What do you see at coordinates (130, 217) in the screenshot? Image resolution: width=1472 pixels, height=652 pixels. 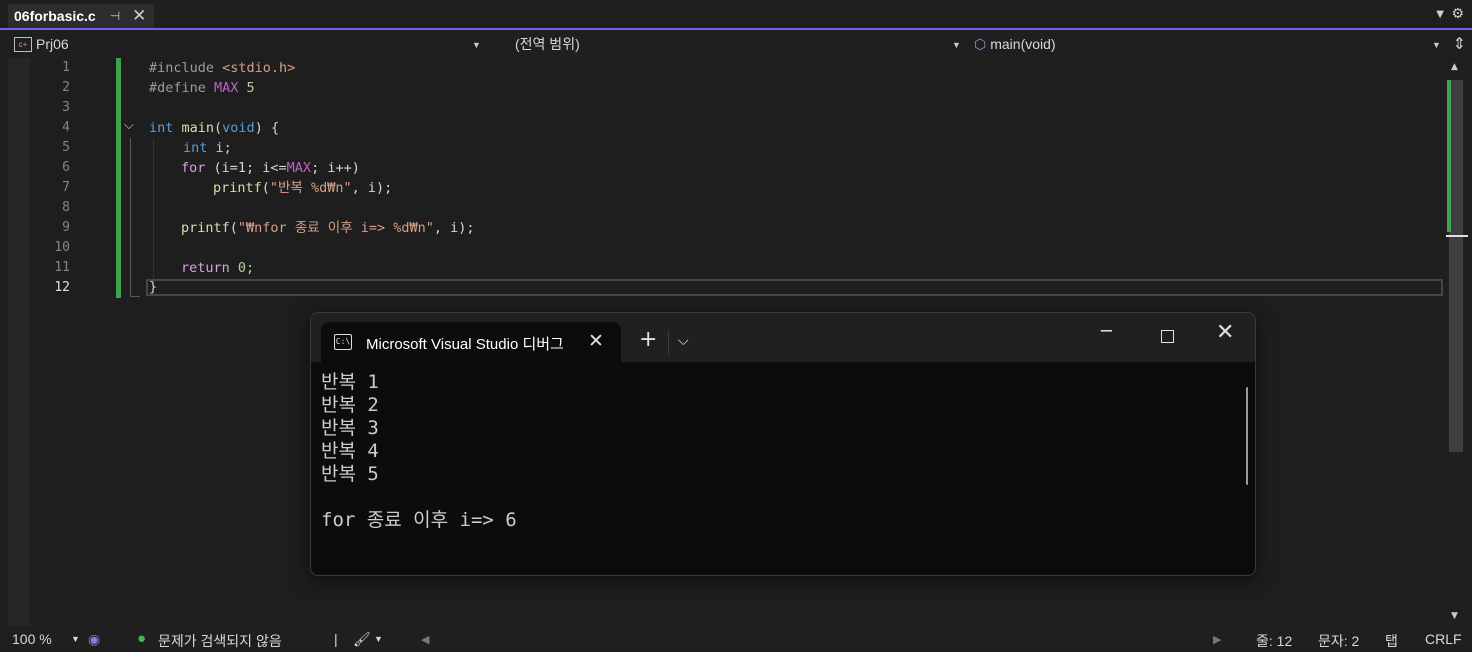 I see `fold-outline` at bounding box center [130, 217].